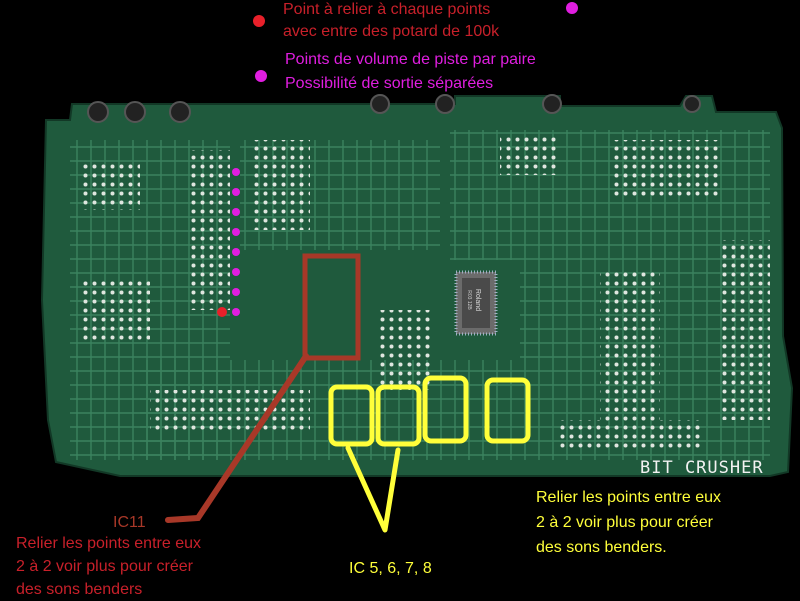  I want to click on board-red-dot, so click(222, 312).